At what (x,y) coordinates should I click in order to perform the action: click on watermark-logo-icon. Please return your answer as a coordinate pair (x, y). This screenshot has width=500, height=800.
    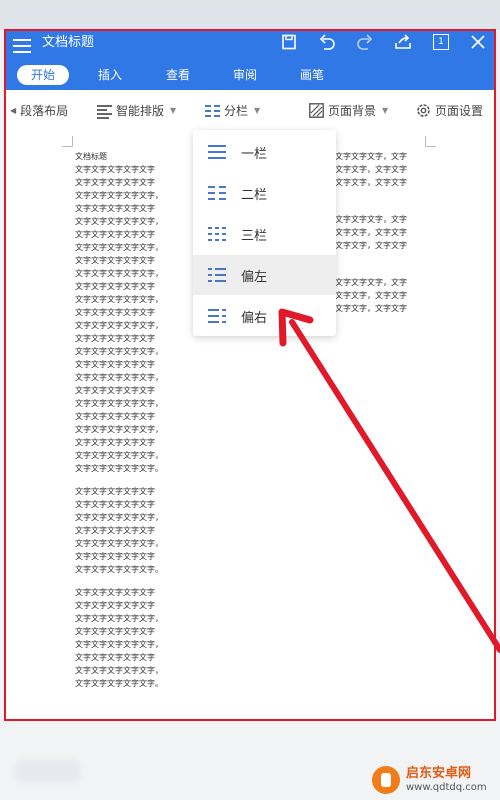
    Looking at the image, I should click on (386, 780).